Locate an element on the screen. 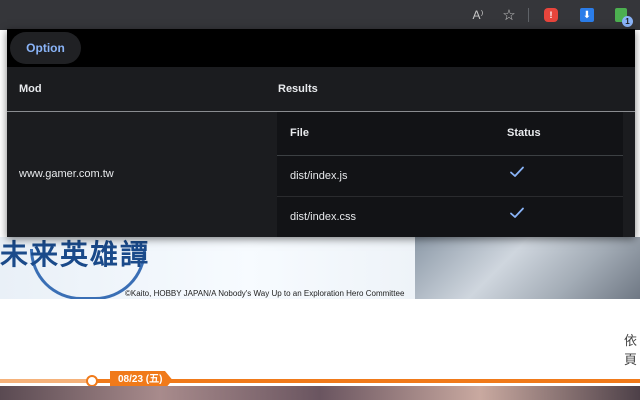 The width and height of the screenshot is (640, 400). bookmark-star-icon: ☆ is located at coordinates (509, 15).